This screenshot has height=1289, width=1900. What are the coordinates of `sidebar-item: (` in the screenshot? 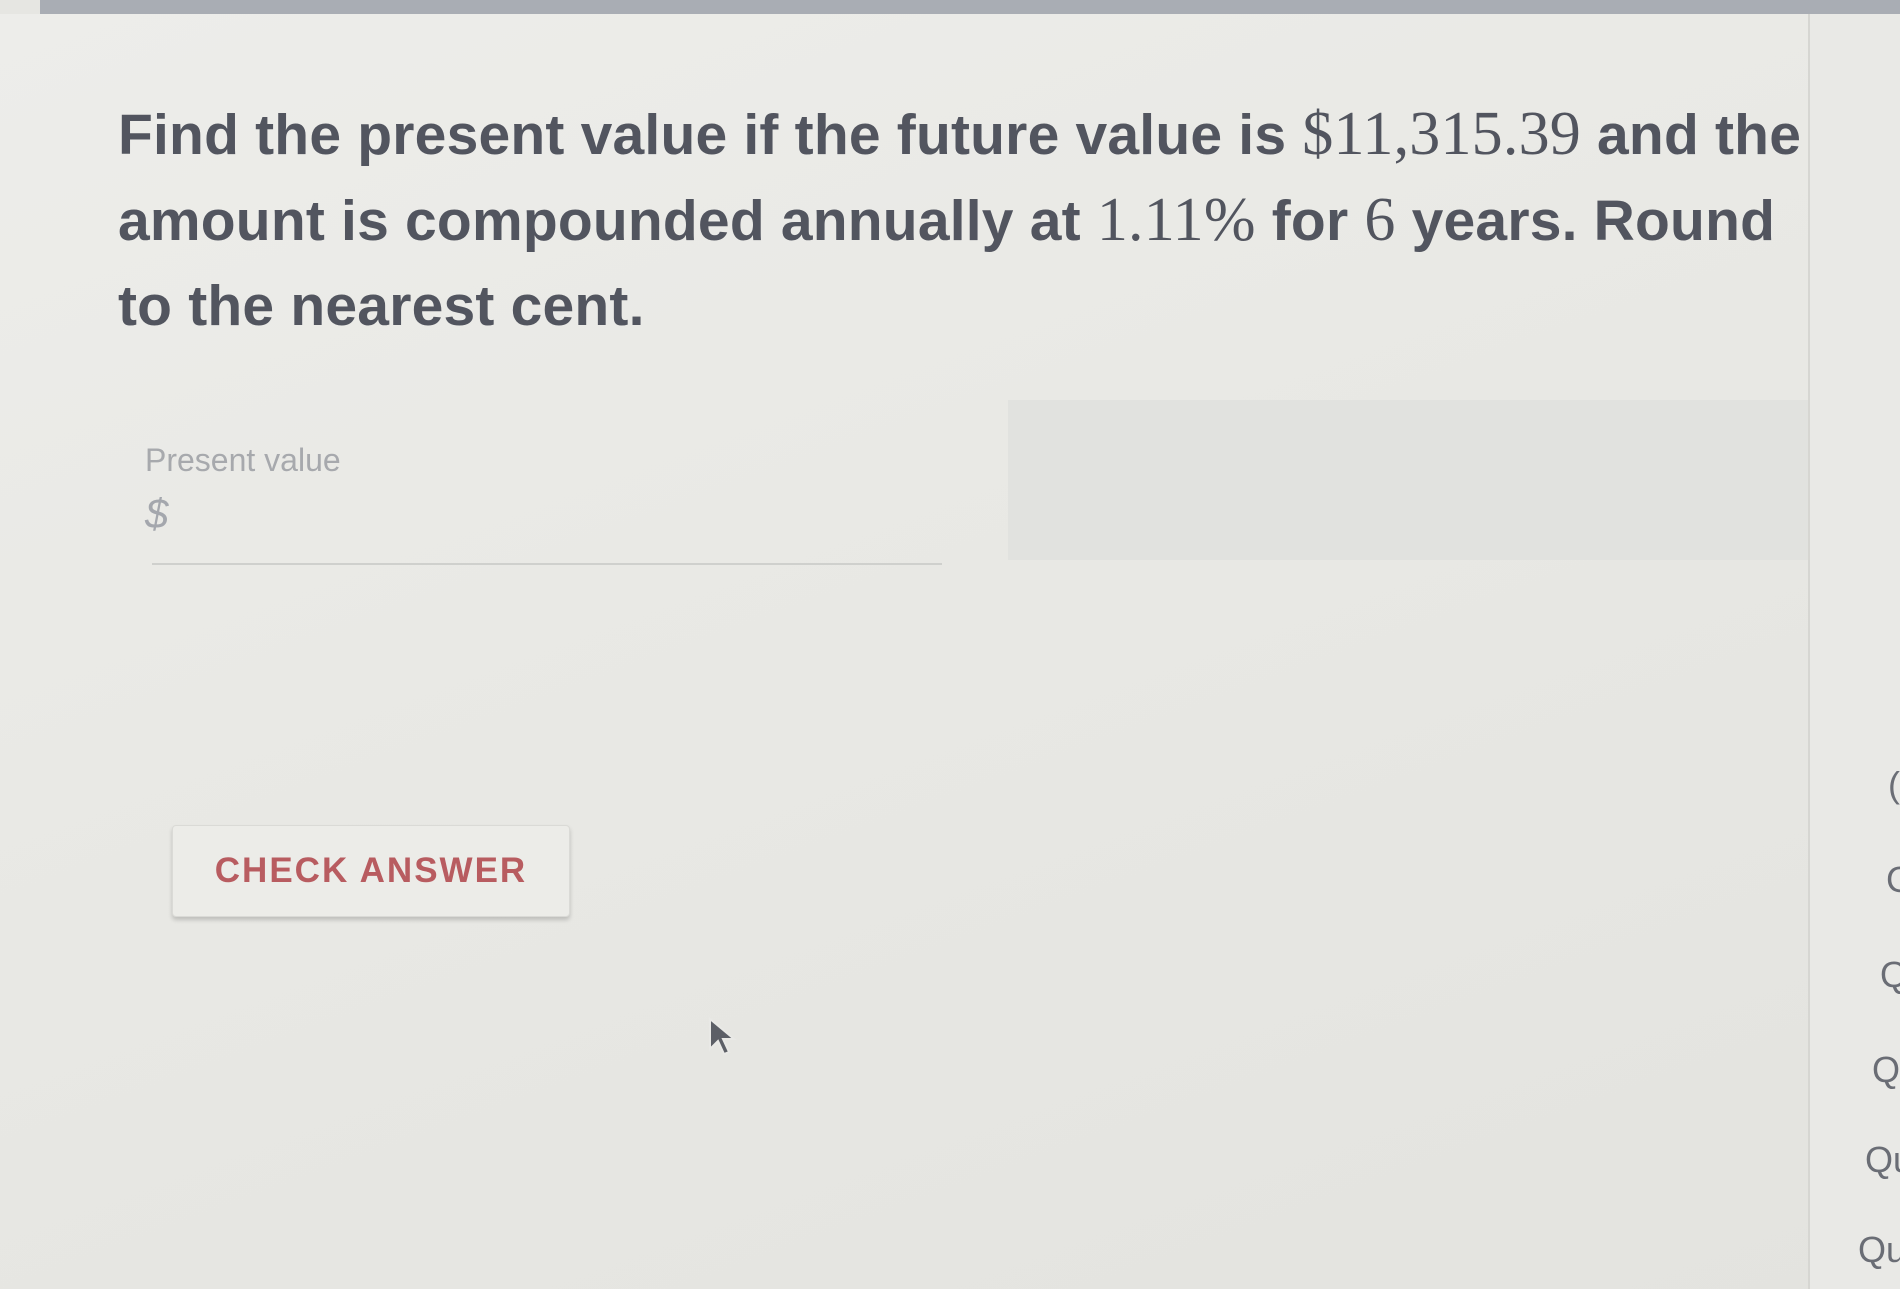 It's located at (1894, 785).